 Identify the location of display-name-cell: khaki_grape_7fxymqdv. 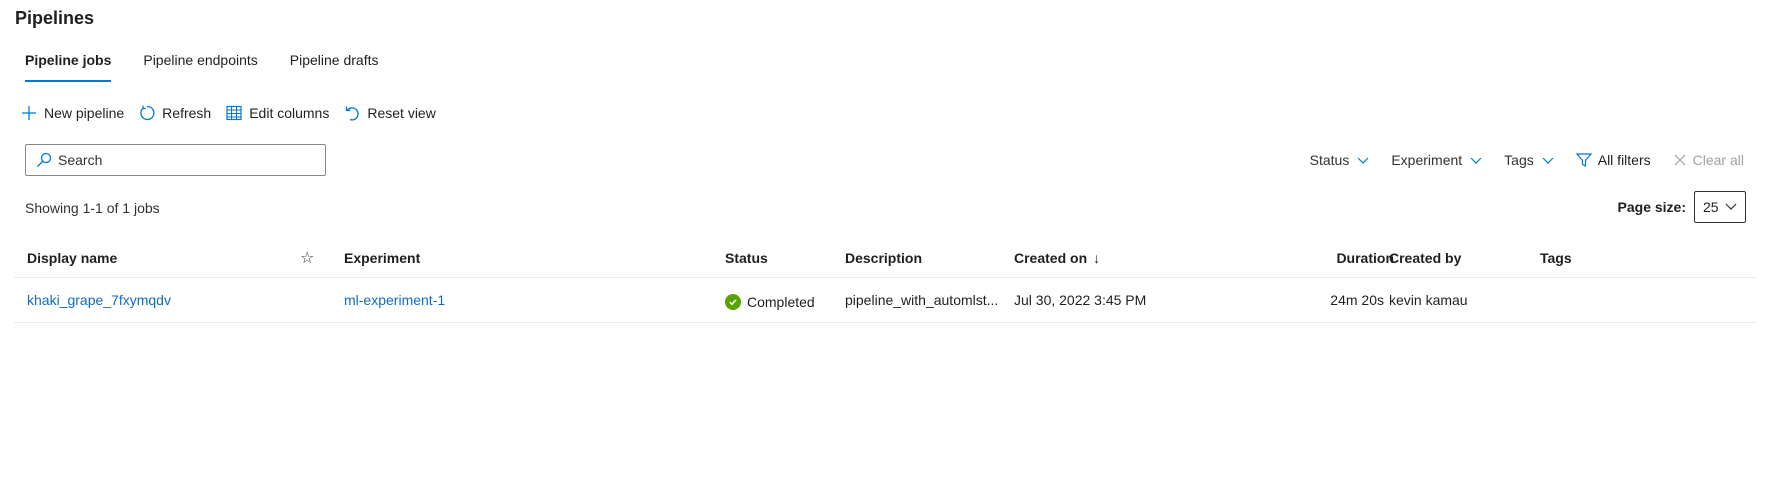
(157, 300).